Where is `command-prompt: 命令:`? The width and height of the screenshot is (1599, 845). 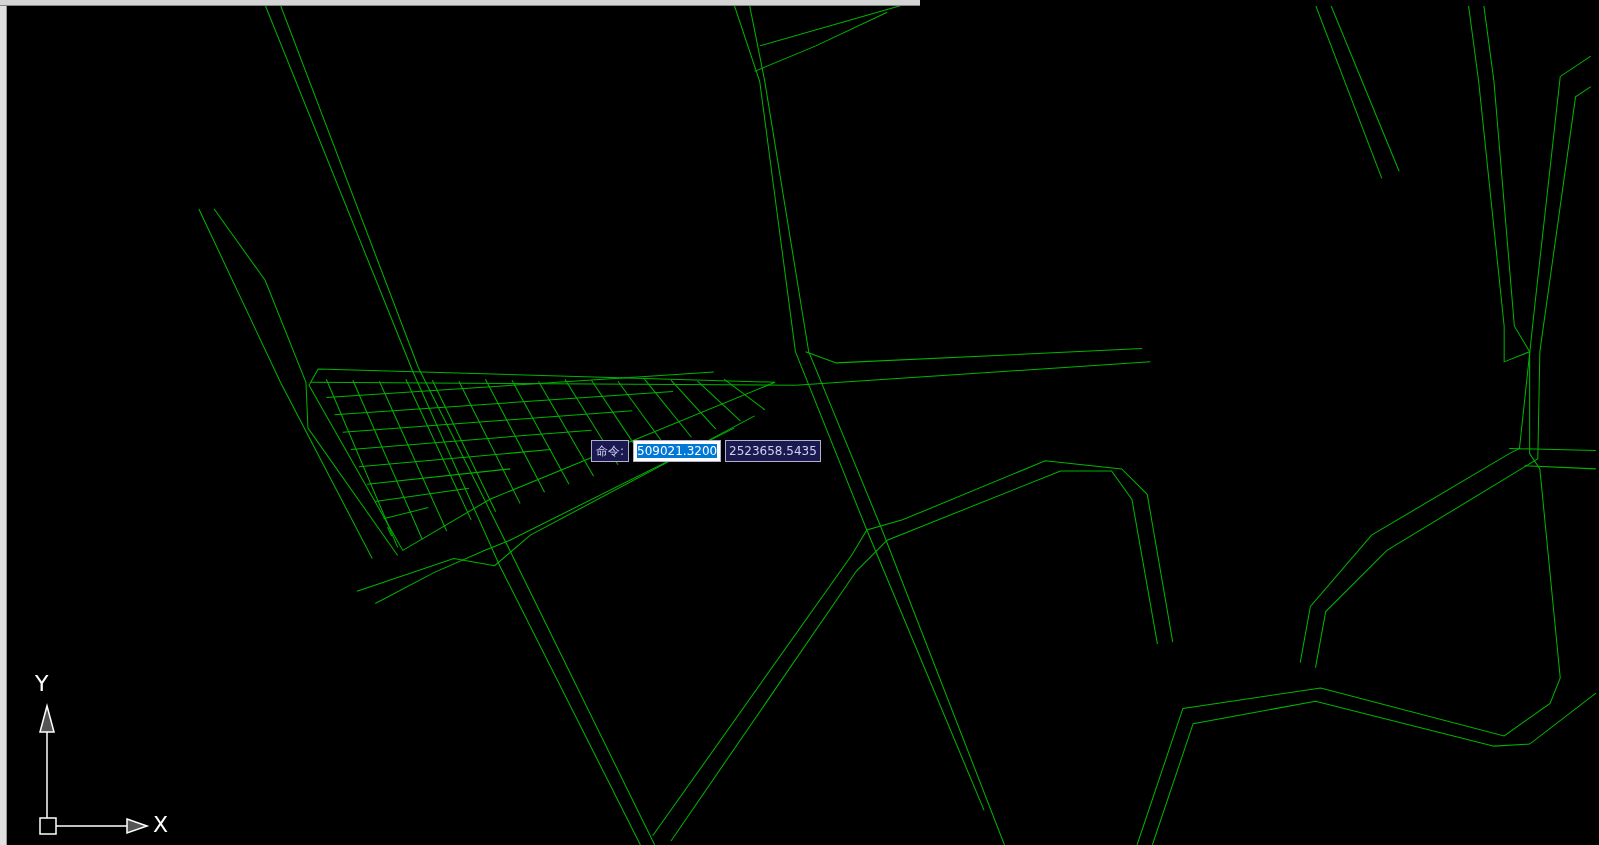 command-prompt: 命令: is located at coordinates (610, 451).